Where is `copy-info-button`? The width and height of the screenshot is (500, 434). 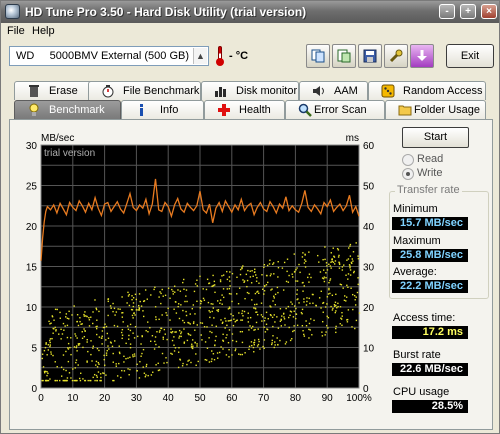 copy-info-button is located at coordinates (318, 56).